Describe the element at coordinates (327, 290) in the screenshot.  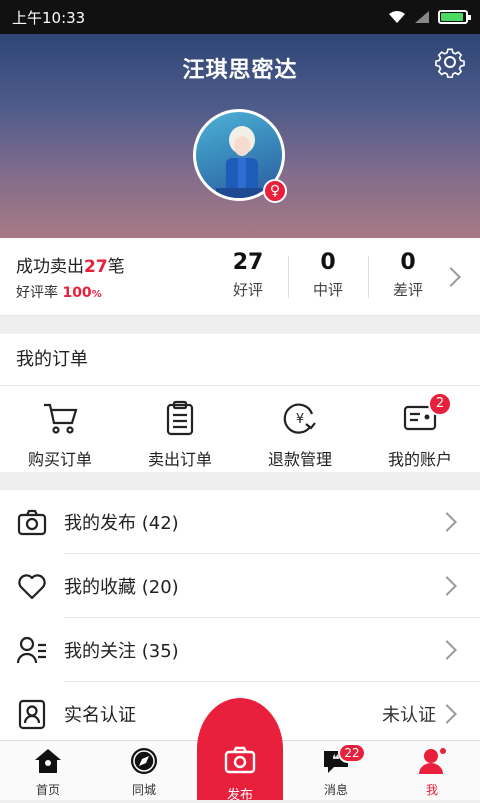
I see `neutral-label: 中评` at that location.